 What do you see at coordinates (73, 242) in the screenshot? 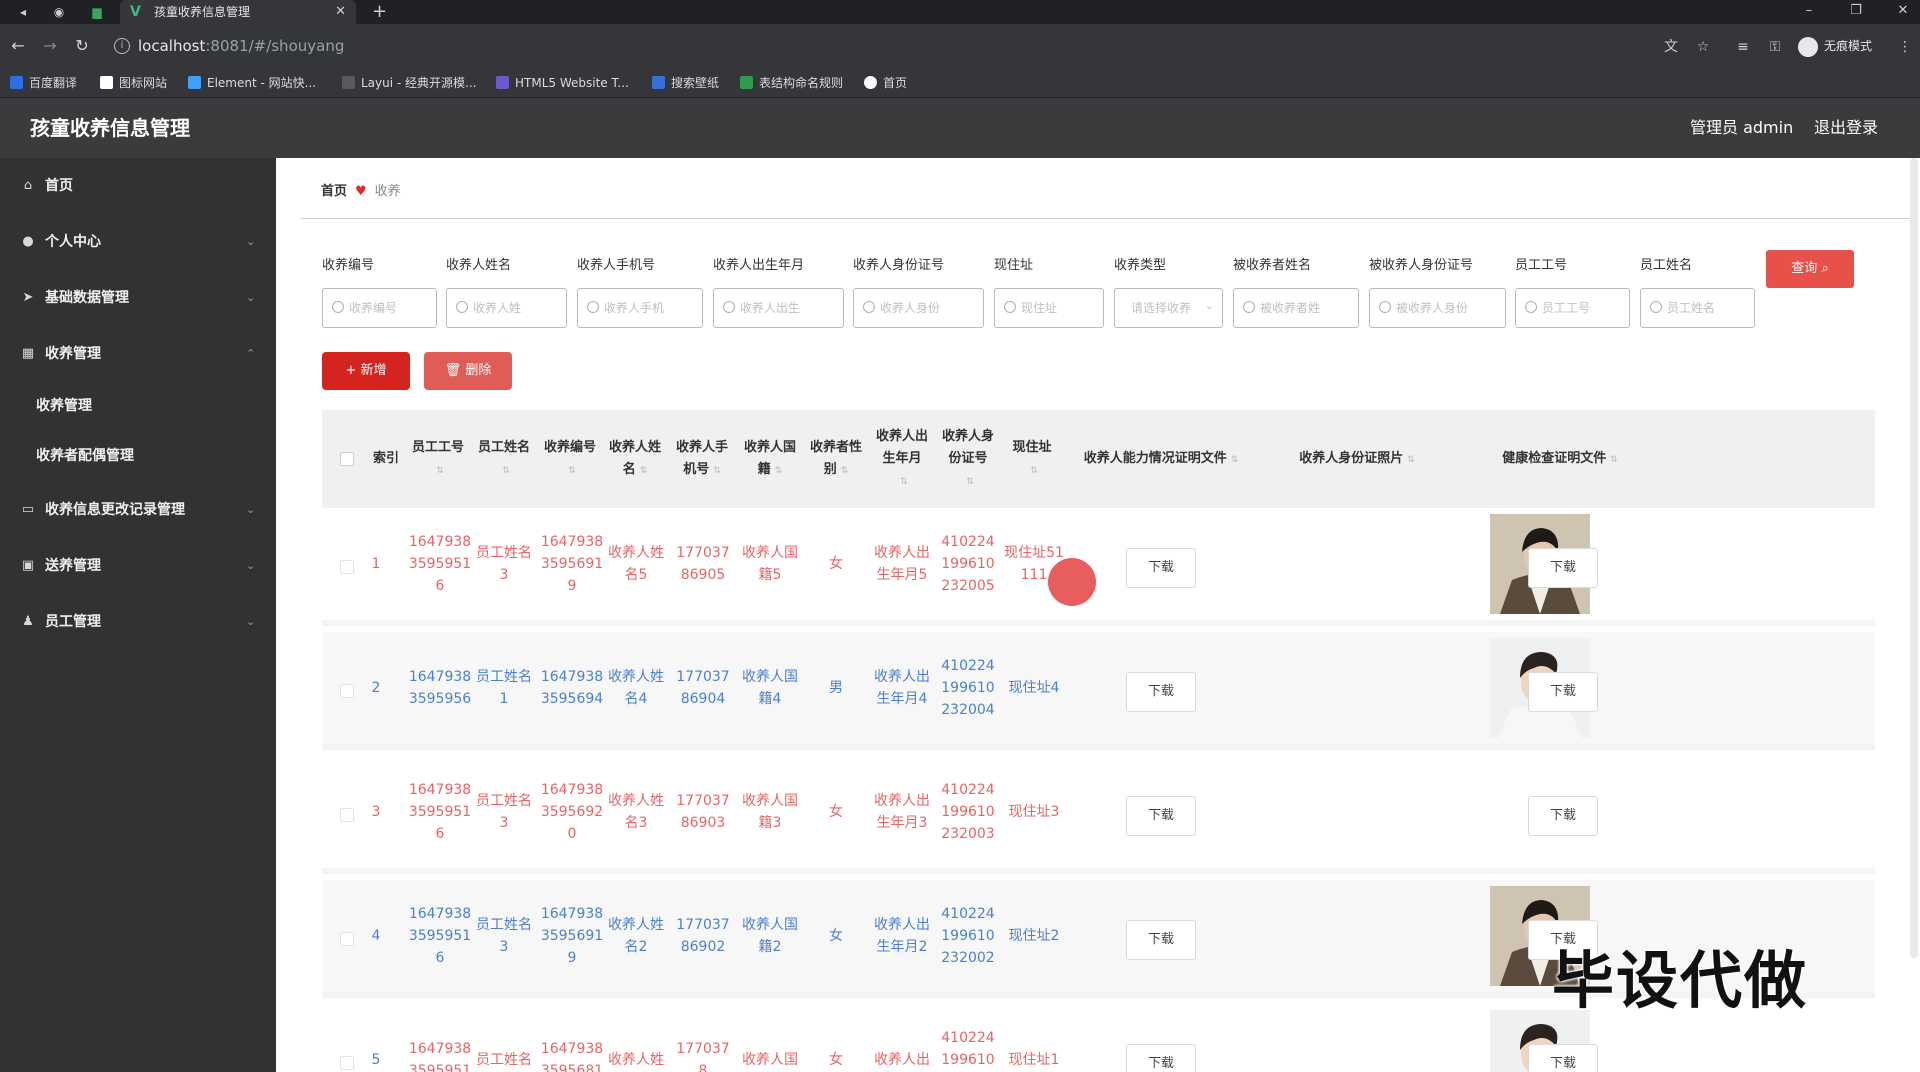
I see `sidebar-item-label: 个人中心` at bounding box center [73, 242].